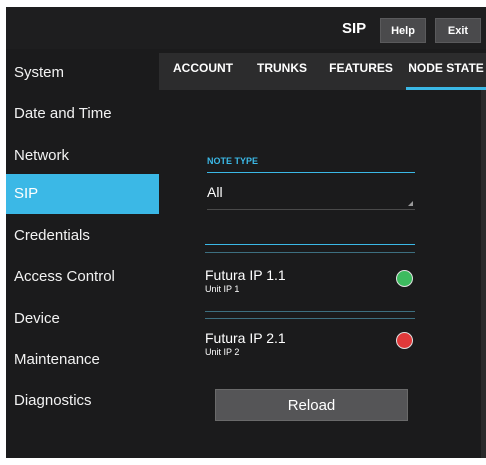 The width and height of the screenshot is (486, 465). Describe the element at coordinates (322, 71) in the screenshot. I see `tab-bar: ACCOUNT TRUNKS FEATURES NODE STATE` at that location.